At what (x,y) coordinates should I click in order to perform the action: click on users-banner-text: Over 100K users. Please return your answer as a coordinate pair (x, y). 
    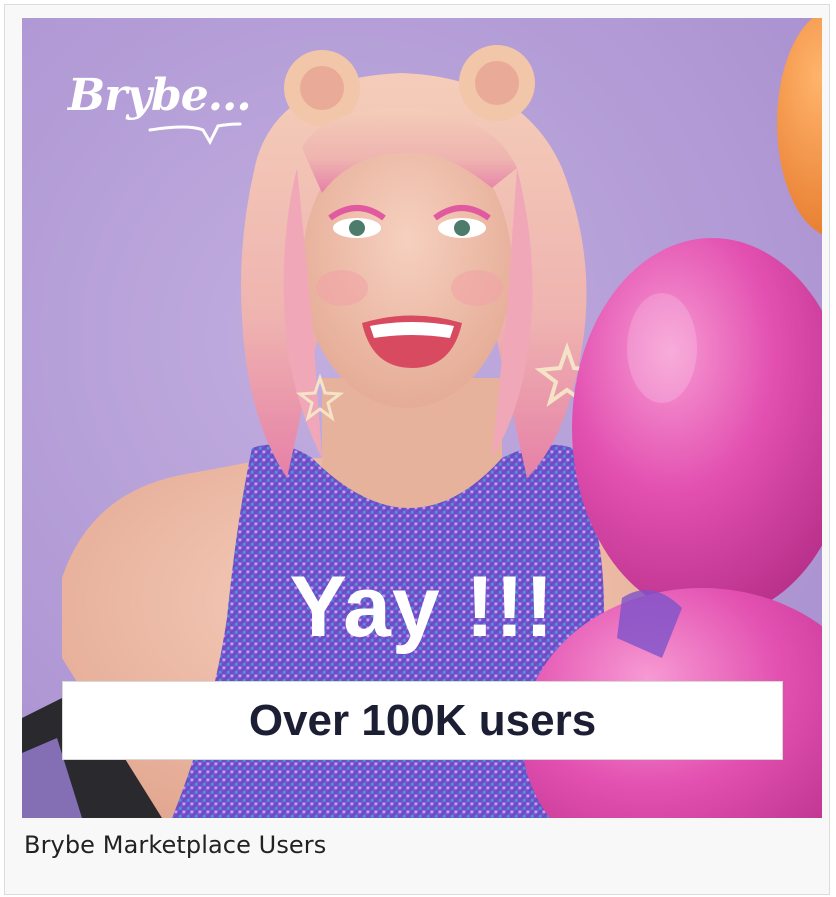
    Looking at the image, I should click on (422, 720).